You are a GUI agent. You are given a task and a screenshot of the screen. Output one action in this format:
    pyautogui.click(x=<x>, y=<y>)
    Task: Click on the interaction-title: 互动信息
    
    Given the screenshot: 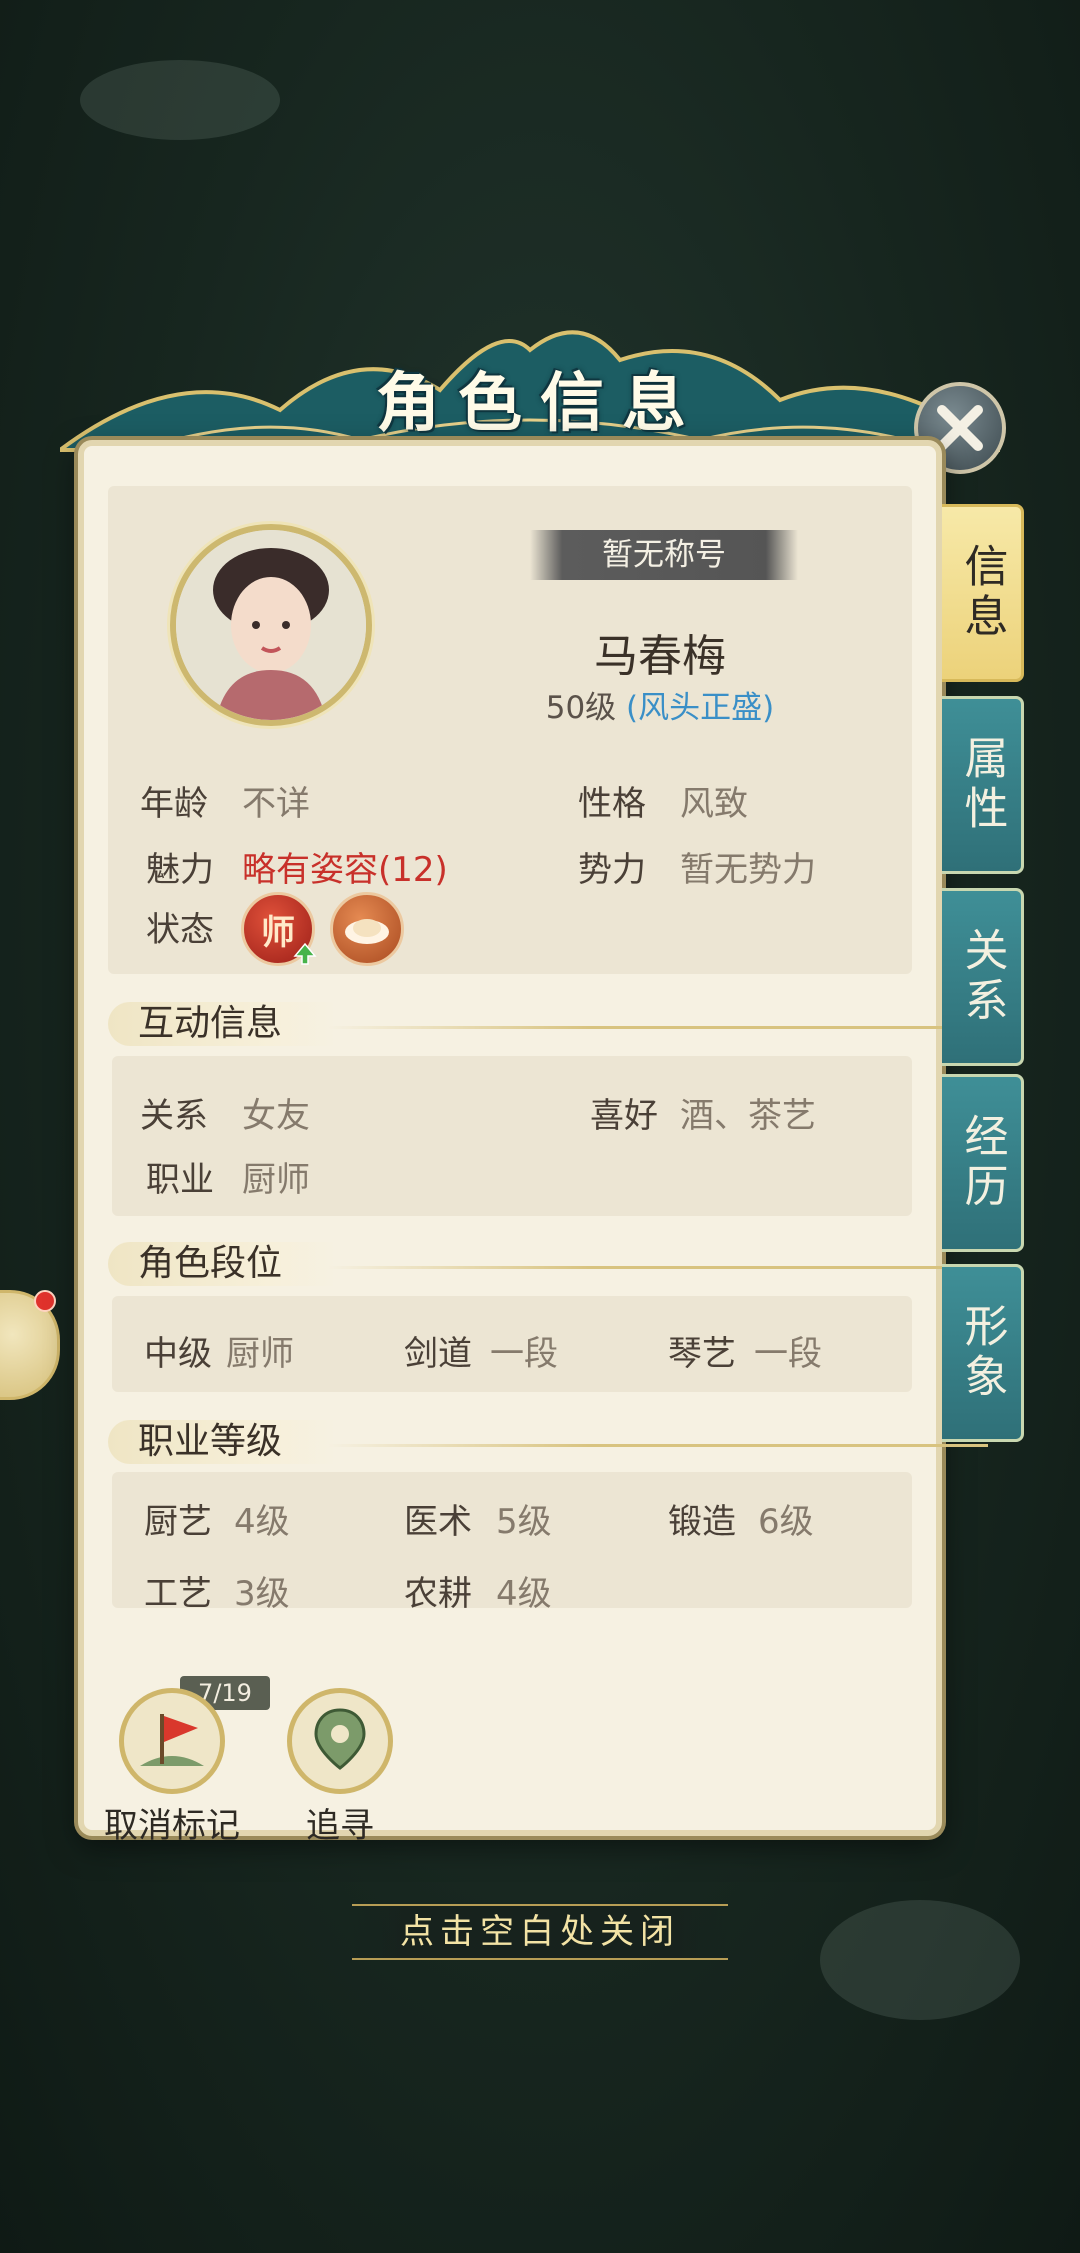 What is the action you would take?
    pyautogui.click(x=210, y=1023)
    